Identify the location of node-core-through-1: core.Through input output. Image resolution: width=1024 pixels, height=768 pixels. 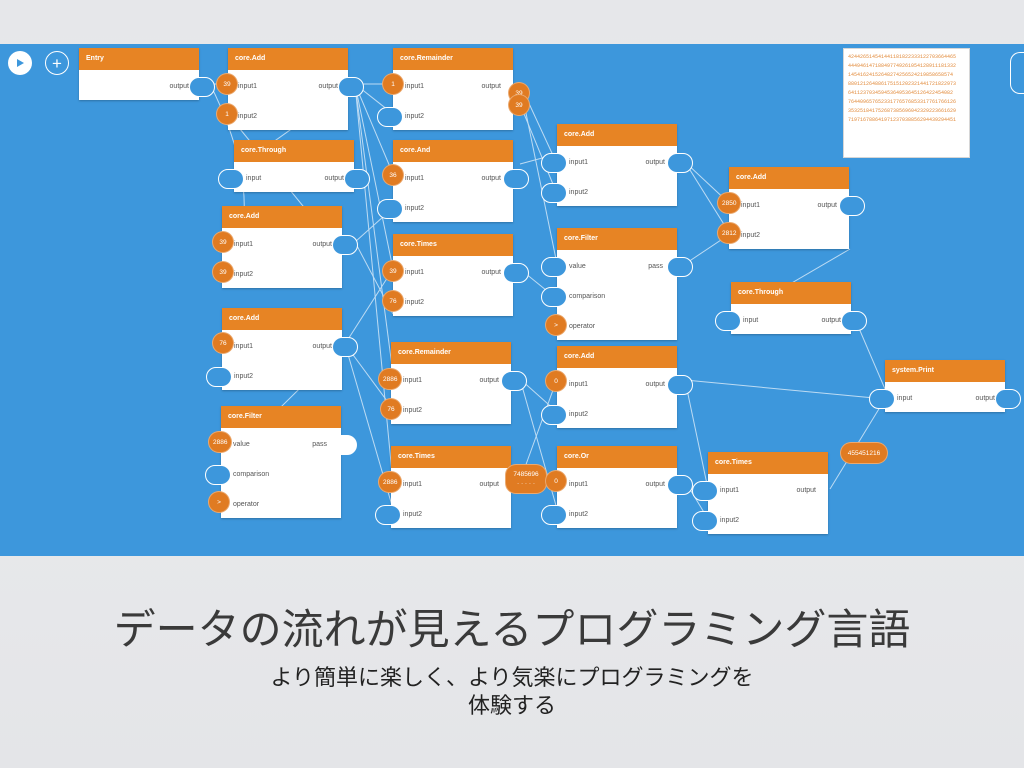
(294, 166).